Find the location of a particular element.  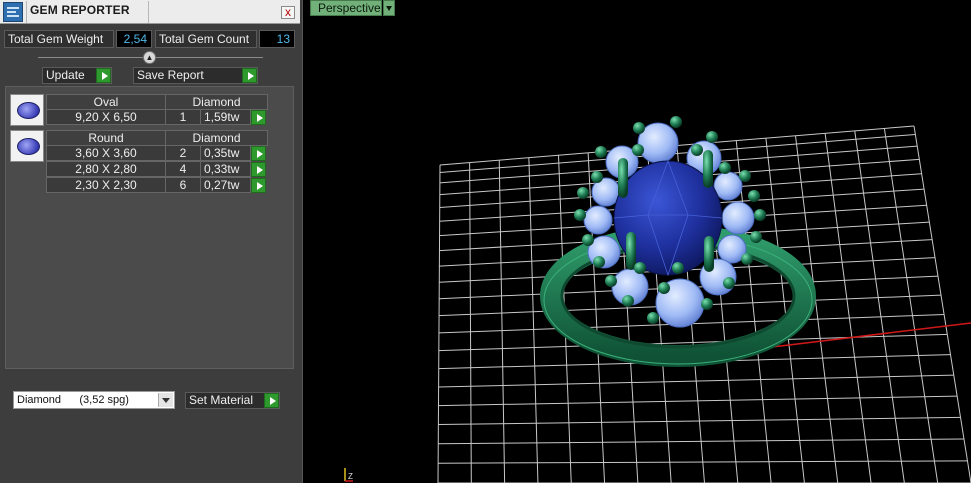

gem-weight-cell: 1,59tw is located at coordinates (225, 117).